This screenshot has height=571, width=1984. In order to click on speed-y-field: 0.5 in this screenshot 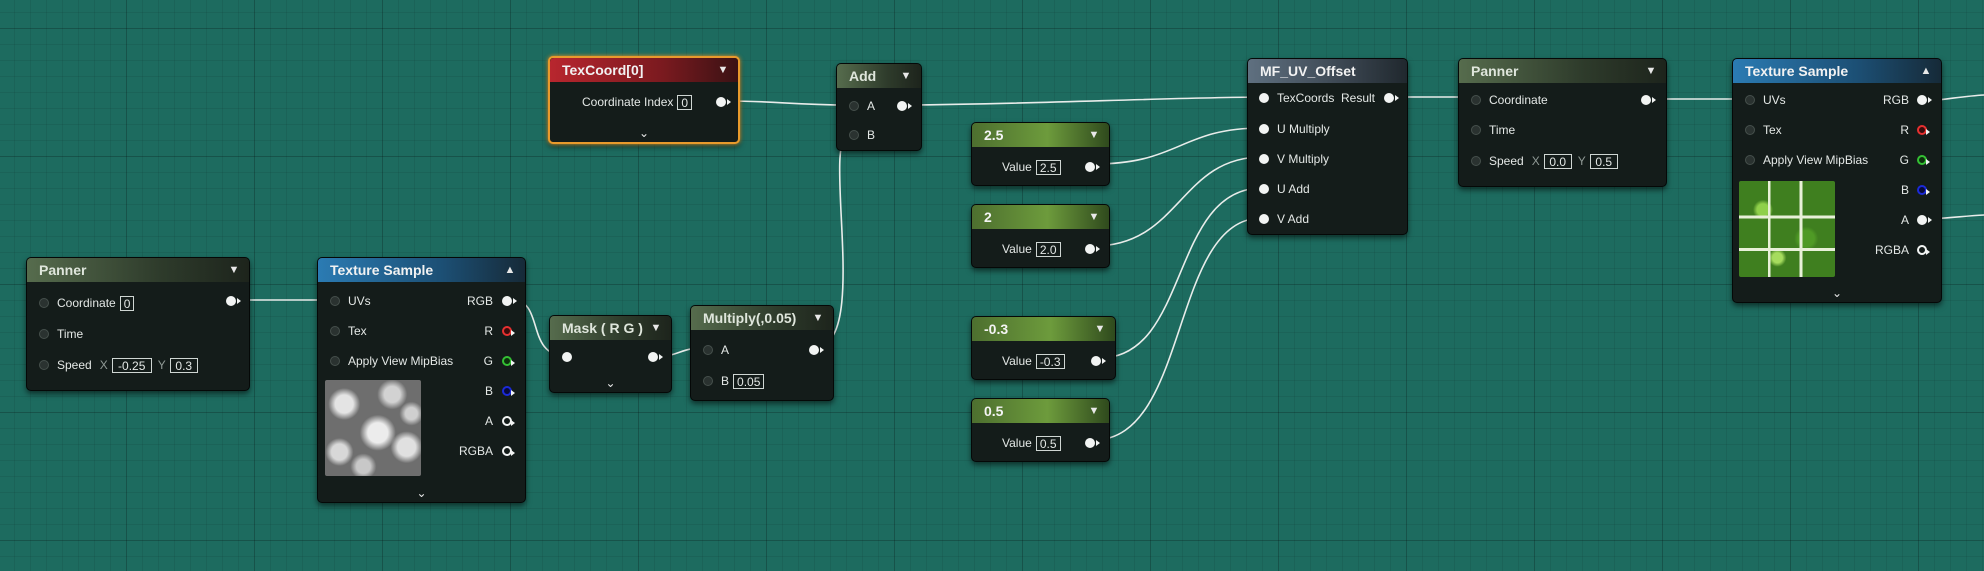, I will do `click(1603, 162)`.